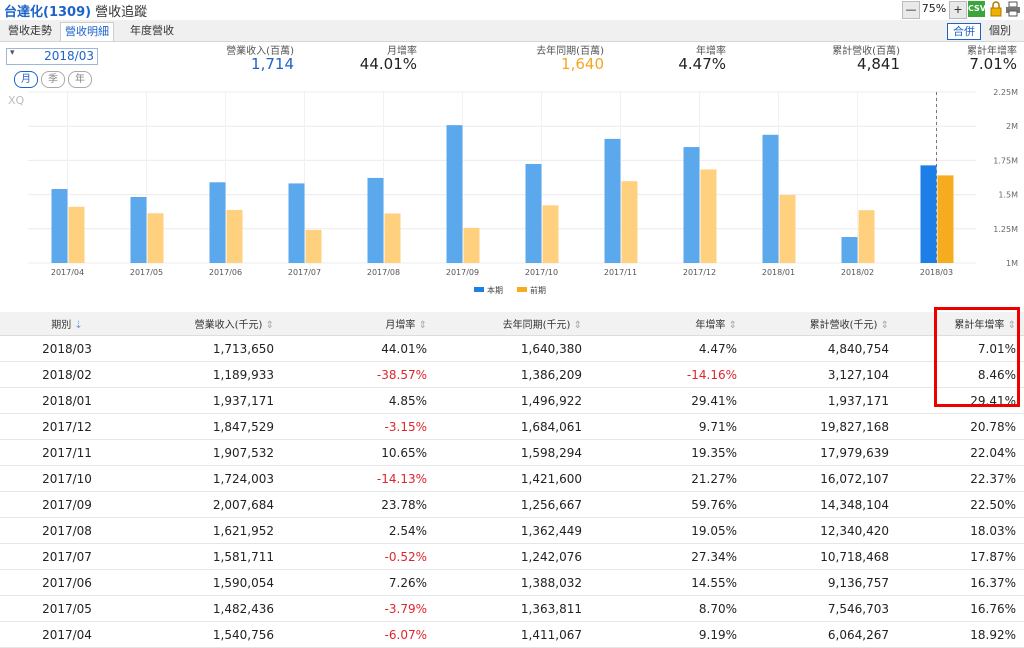  What do you see at coordinates (582, 64) in the screenshot?
I see `last-year-value: 1,640` at bounding box center [582, 64].